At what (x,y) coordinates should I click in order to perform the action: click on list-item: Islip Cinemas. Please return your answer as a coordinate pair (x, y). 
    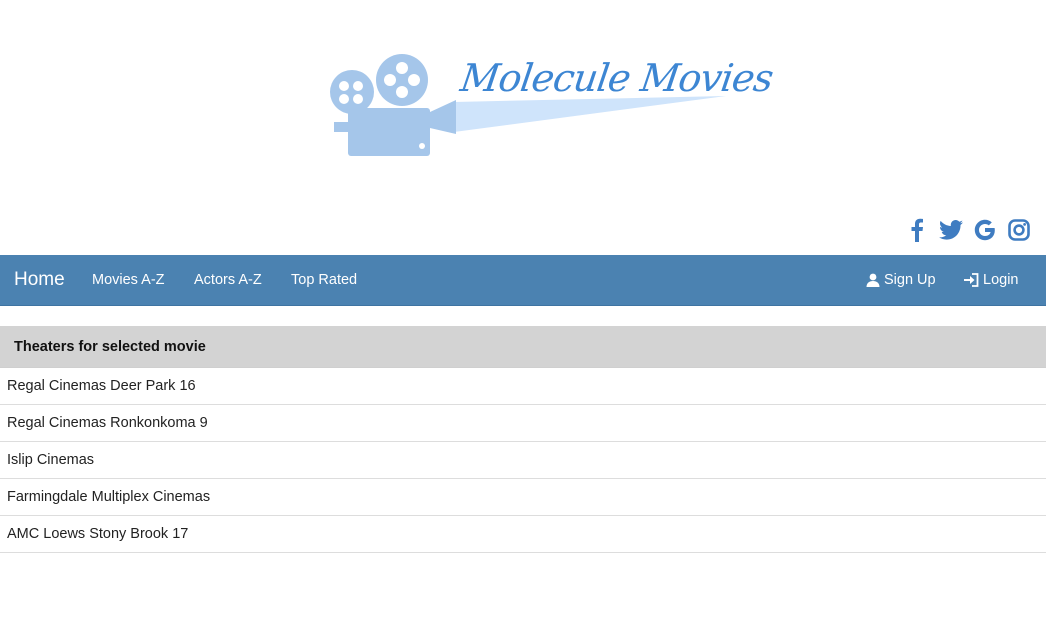
    Looking at the image, I should click on (523, 460).